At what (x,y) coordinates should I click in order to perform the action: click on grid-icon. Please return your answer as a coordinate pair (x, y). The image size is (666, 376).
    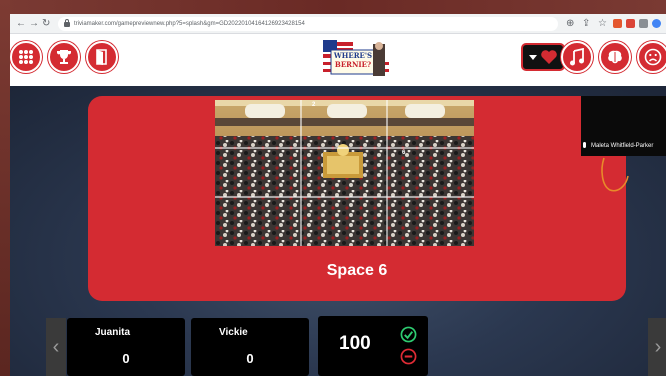
    Looking at the image, I should click on (26, 57).